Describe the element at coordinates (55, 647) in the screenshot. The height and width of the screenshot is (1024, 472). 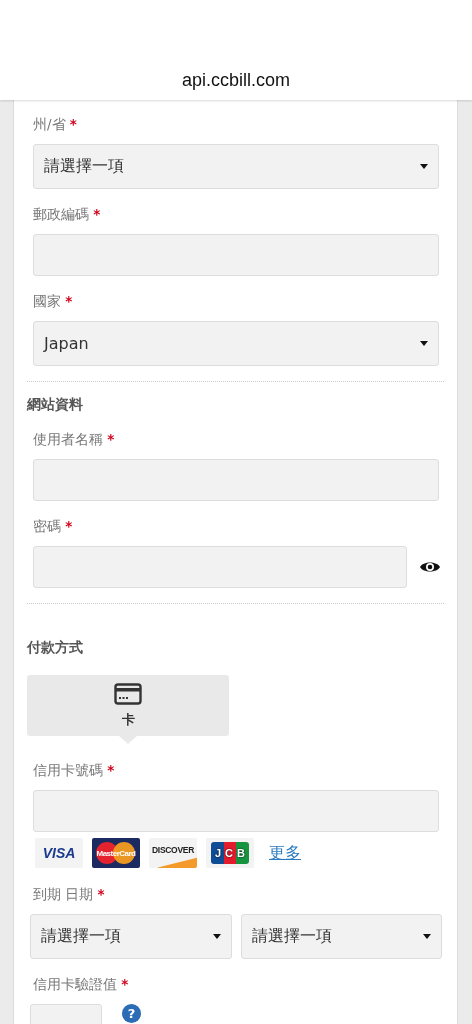
I see `section-heading: 付款方式` at that location.